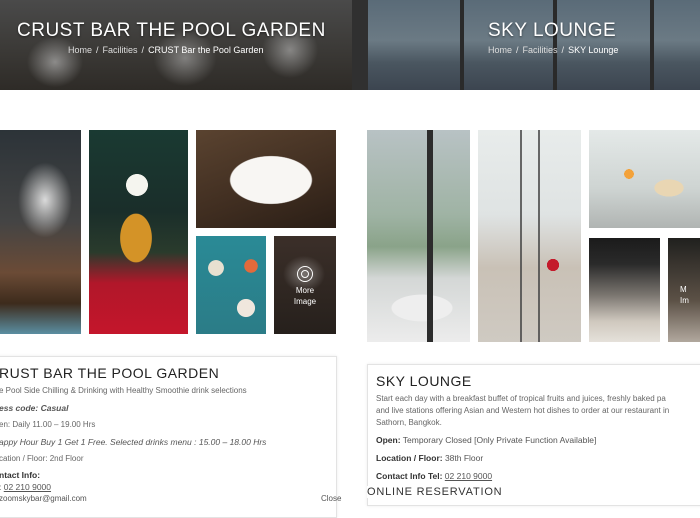 This screenshot has height=518, width=700. What do you see at coordinates (360, 45) in the screenshot?
I see `banner-divider` at bounding box center [360, 45].